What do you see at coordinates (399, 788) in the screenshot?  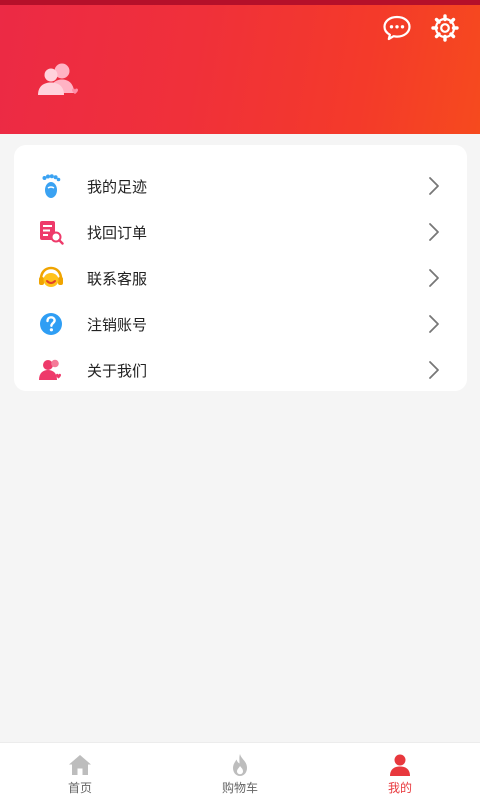 I see `tab-label: 我的` at bounding box center [399, 788].